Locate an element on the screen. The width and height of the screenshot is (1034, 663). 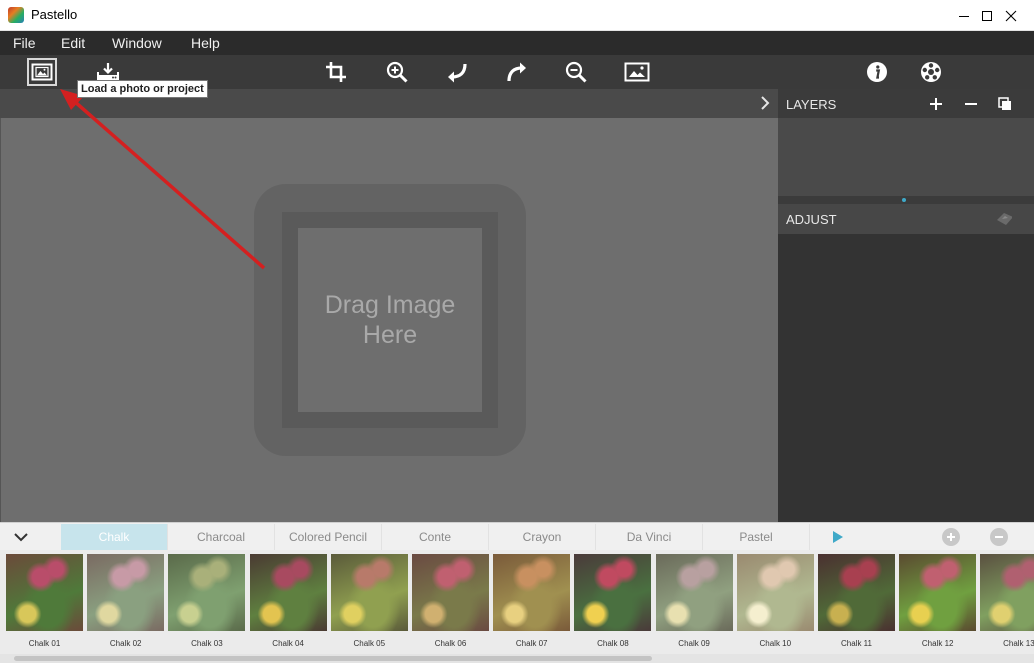
drop-text-line1: Drag Image is located at coordinates (390, 305).